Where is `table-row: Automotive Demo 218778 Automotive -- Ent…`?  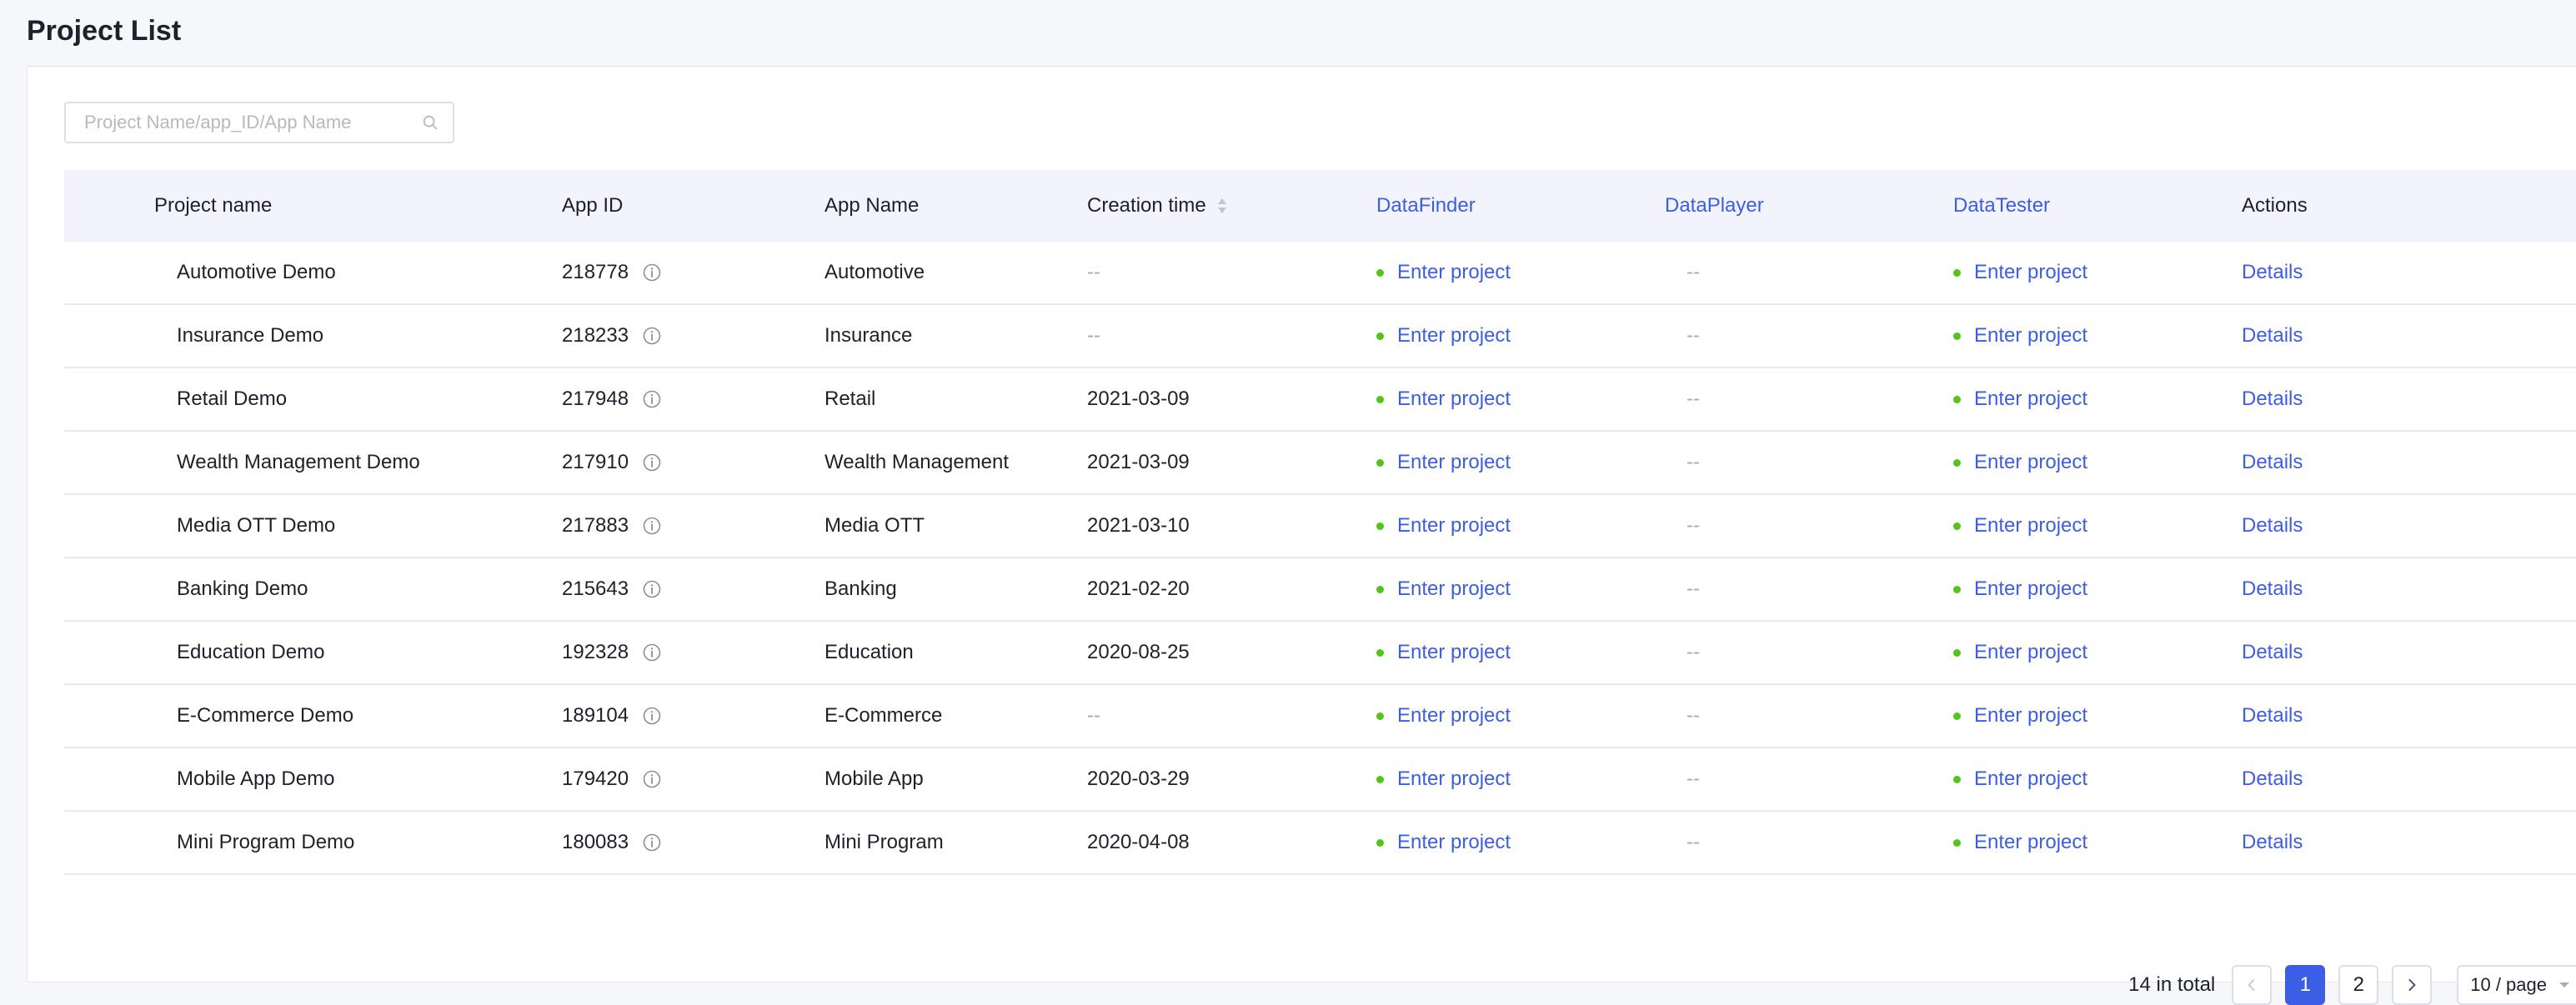
table-row: Automotive Demo 218778 Automotive -- Ent… is located at coordinates (1320, 273).